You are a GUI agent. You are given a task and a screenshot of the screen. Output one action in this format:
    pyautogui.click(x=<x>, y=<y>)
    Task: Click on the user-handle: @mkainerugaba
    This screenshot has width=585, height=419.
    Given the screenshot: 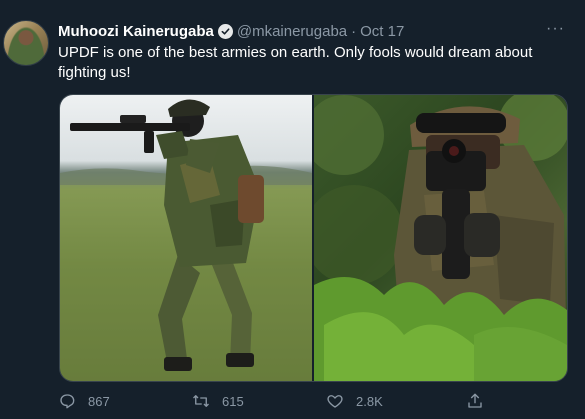 What is the action you would take?
    pyautogui.click(x=292, y=31)
    